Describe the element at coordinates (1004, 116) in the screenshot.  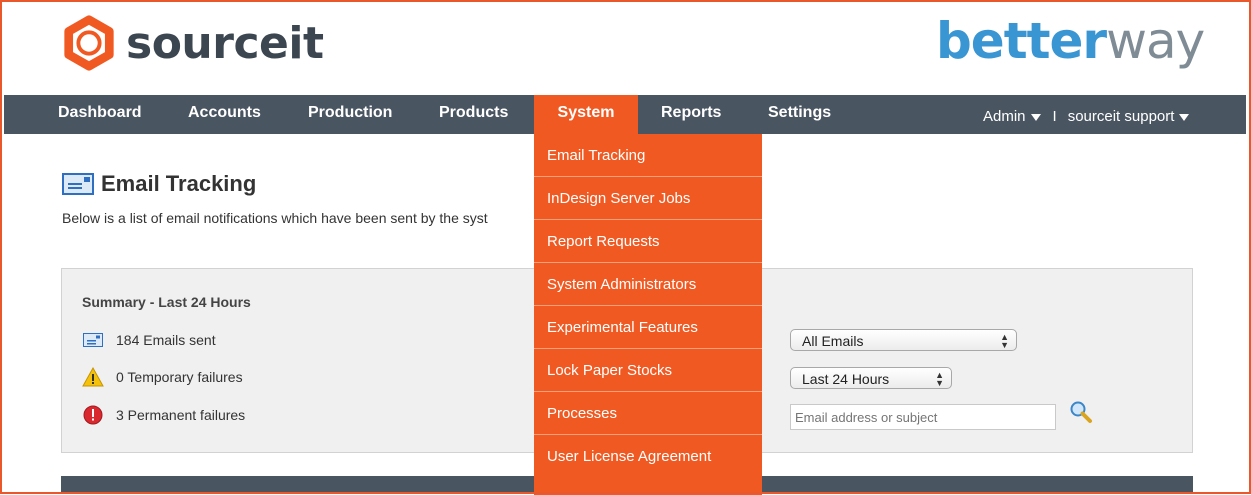
I see `admin-label: Admin` at that location.